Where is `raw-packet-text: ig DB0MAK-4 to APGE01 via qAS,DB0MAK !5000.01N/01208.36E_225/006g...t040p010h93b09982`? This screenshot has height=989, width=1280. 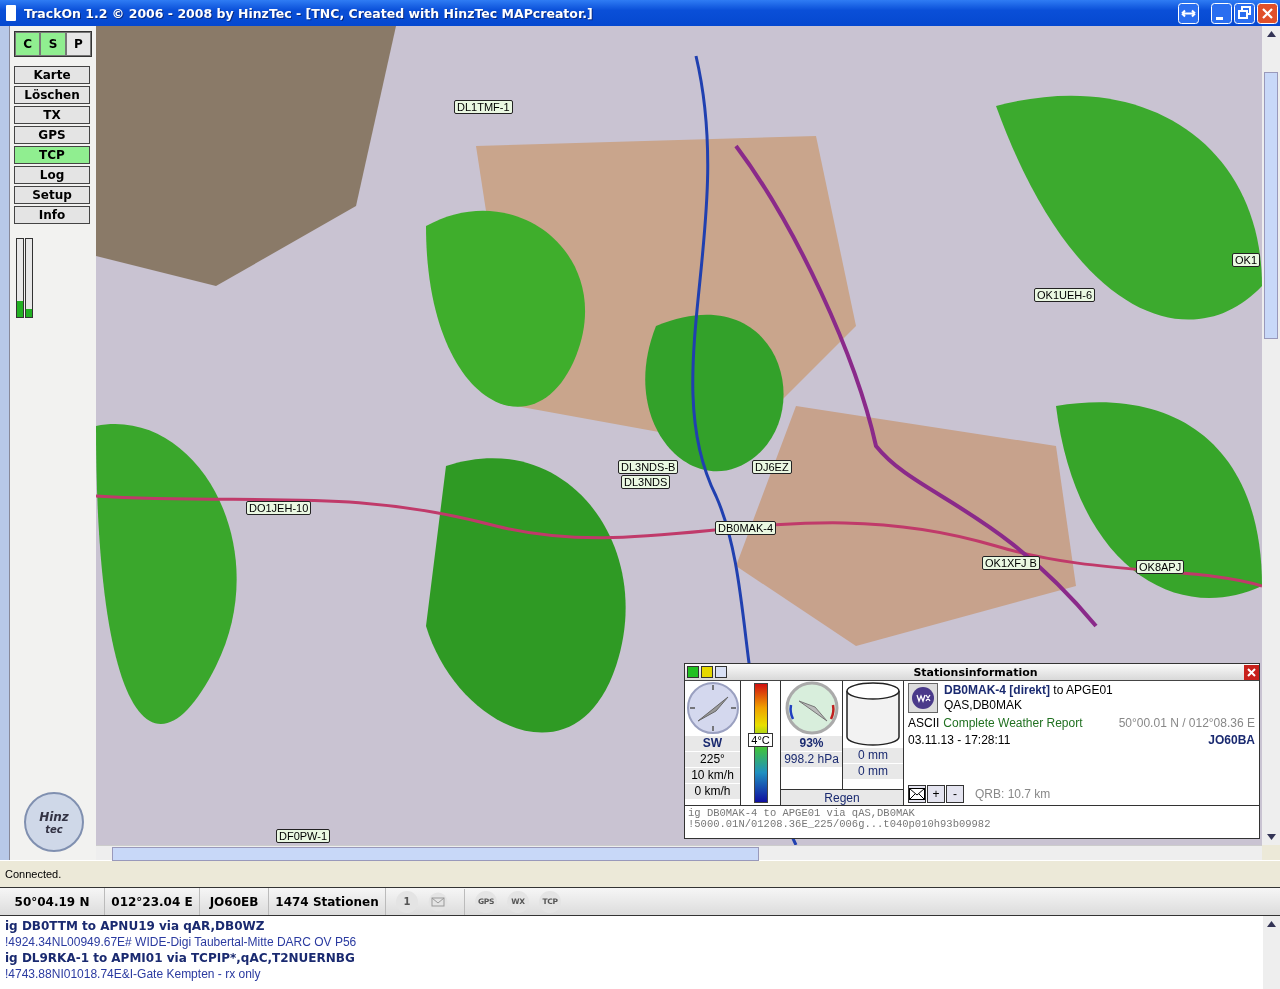
raw-packet-text: ig DB0MAK-4 to APGE01 via qAS,DB0MAK !5000.01N/01208.36E_225/006g...t040p010h93b09982 is located at coordinates (839, 819).